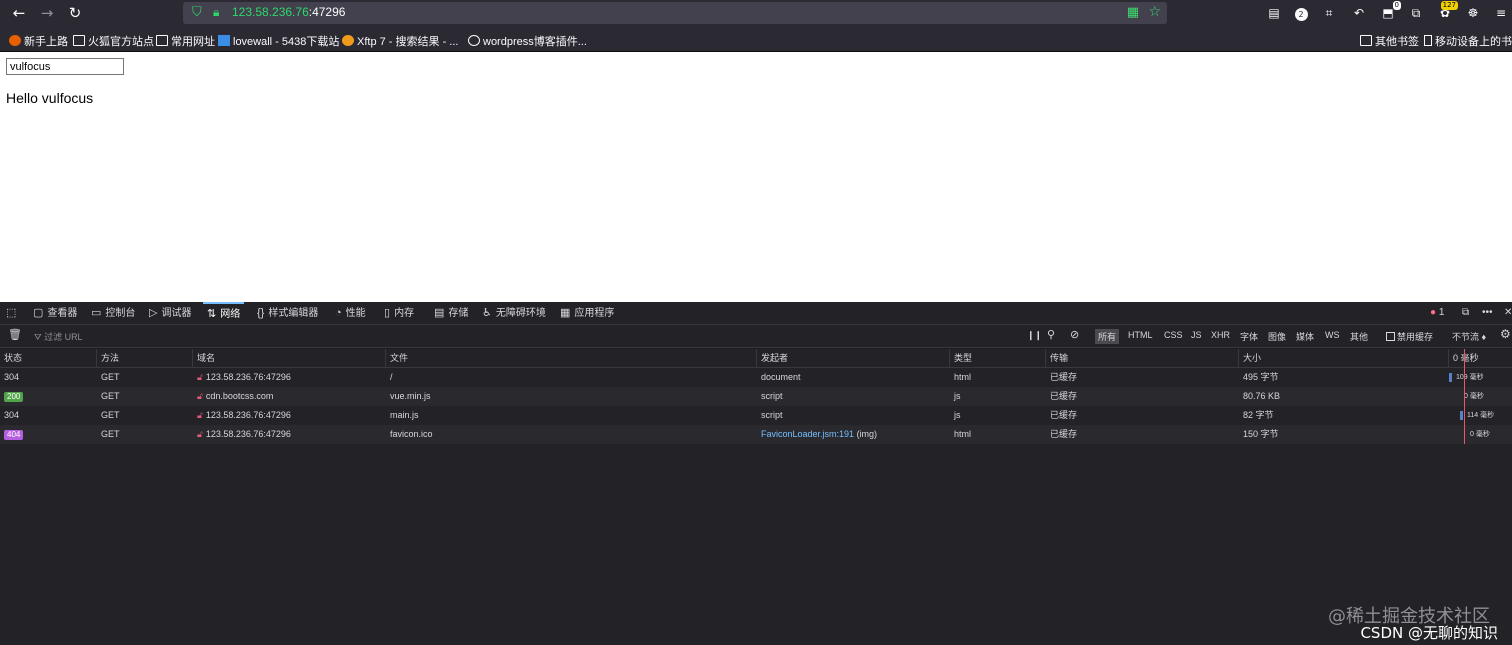 This screenshot has height=645, width=1512. What do you see at coordinates (1468, 41) in the screenshot?
I see `mobile-bookmarks: 移动设备上的书签` at bounding box center [1468, 41].